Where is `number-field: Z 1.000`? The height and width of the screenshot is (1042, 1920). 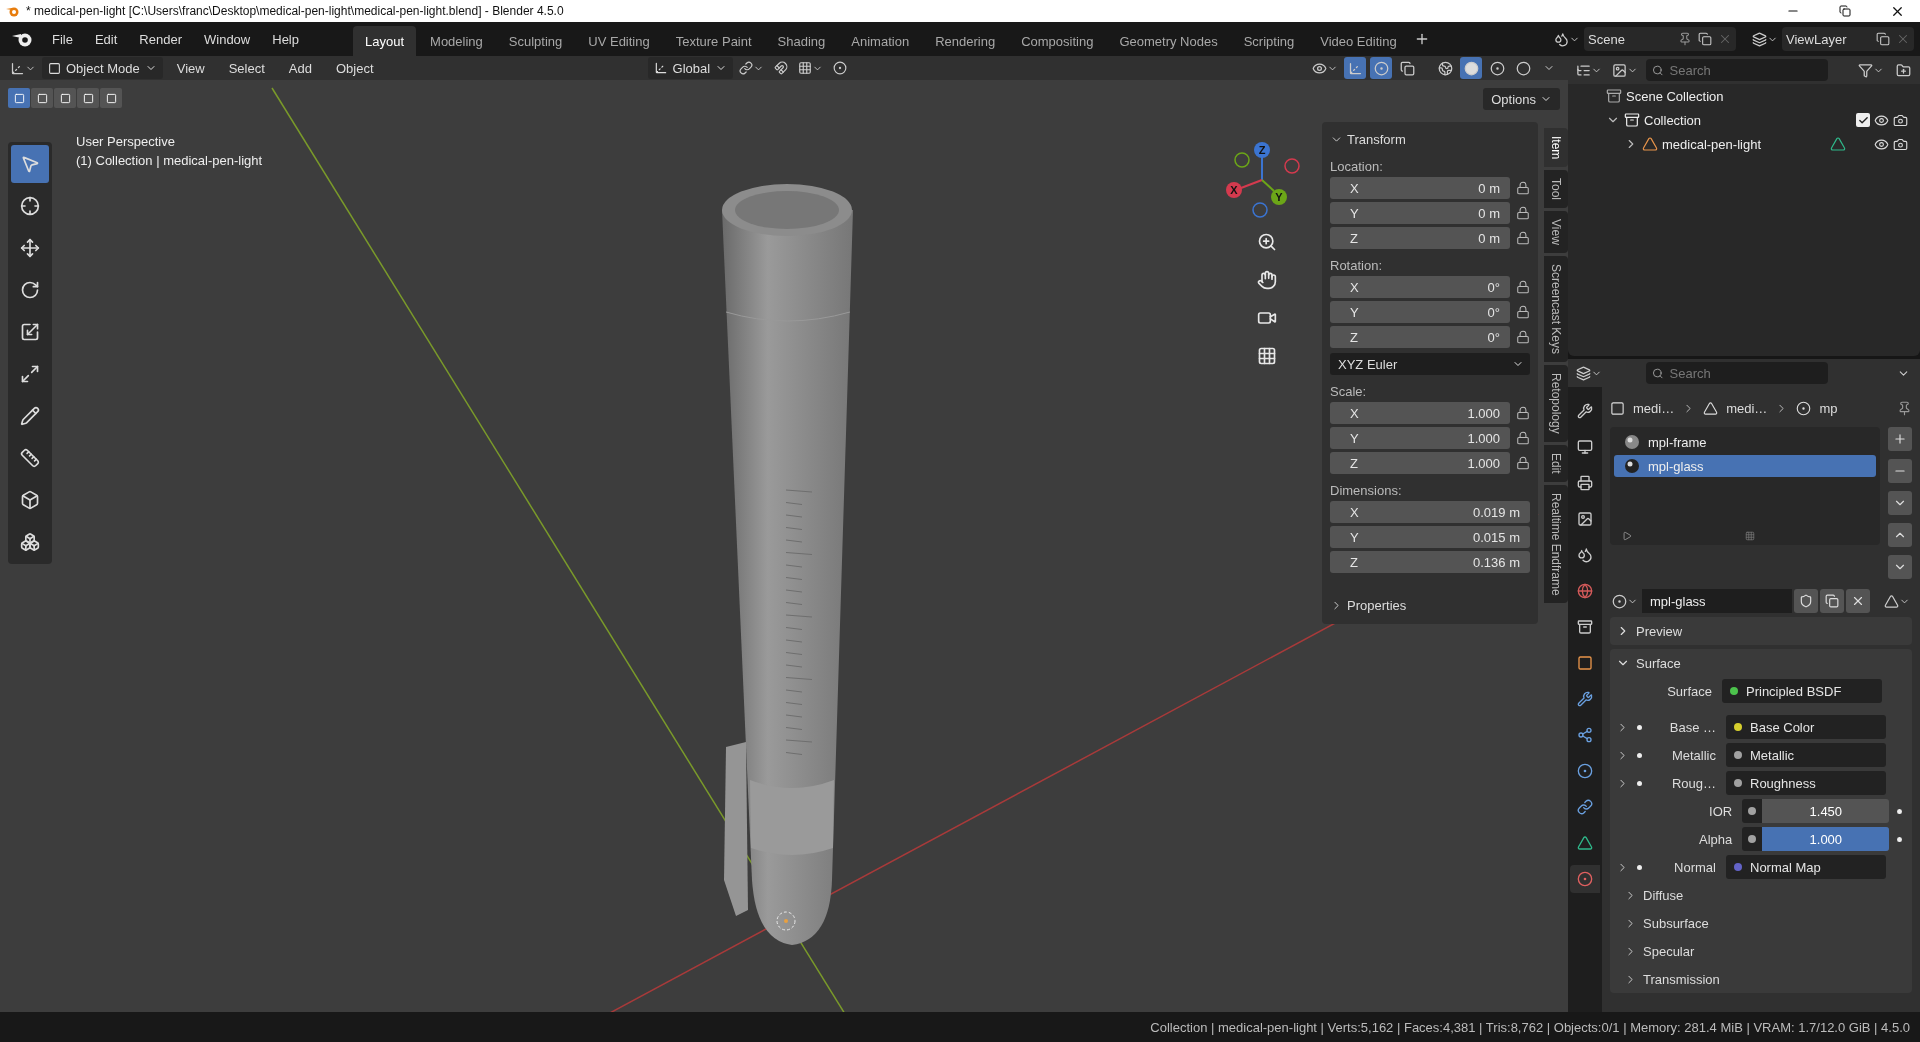
number-field: Z 1.000 is located at coordinates (1420, 463).